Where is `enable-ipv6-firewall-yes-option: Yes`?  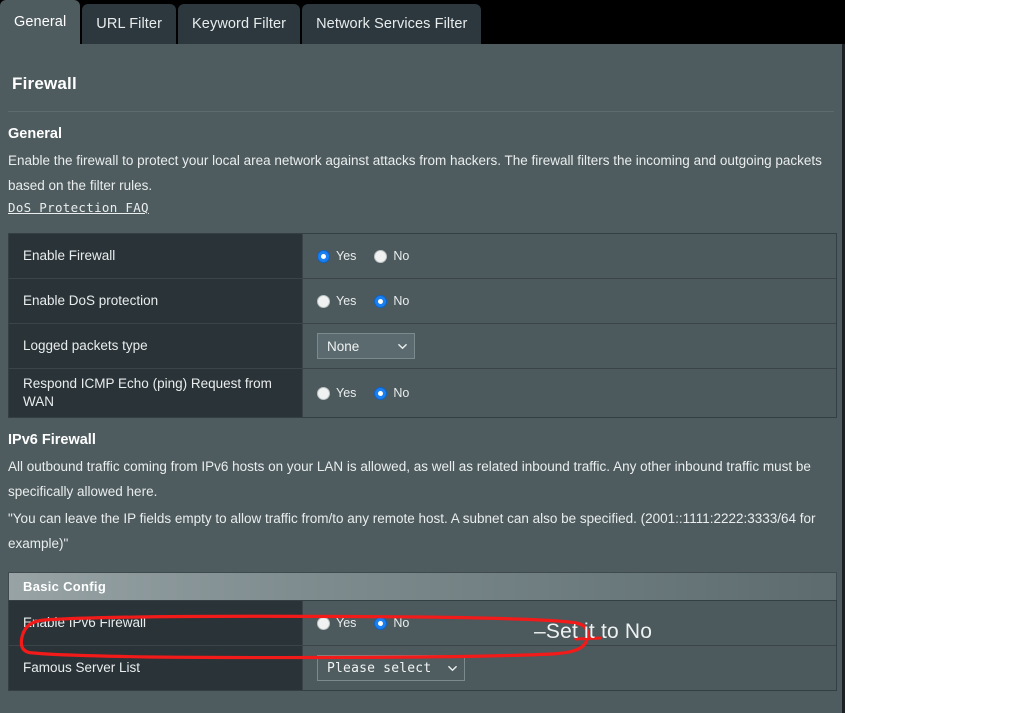
enable-ipv6-firewall-yes-option: Yes is located at coordinates (336, 623).